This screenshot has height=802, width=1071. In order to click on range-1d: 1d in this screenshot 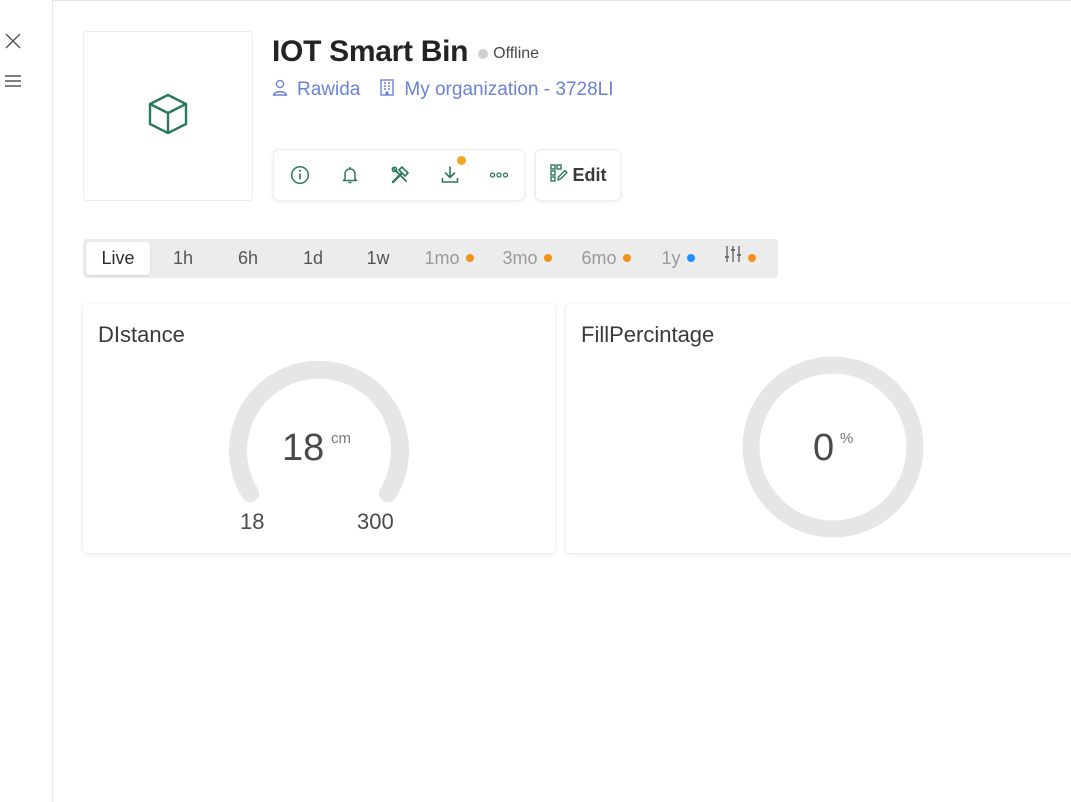, I will do `click(313, 258)`.